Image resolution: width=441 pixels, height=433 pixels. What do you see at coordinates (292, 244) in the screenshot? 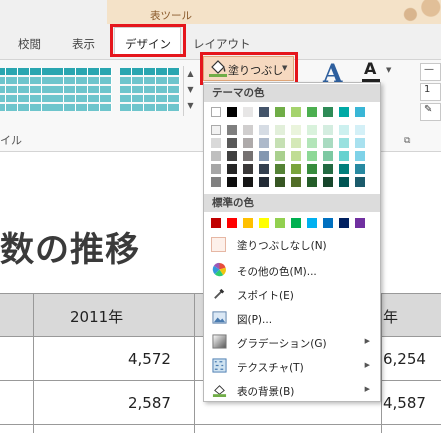
I see `menu-item-no-fill: 塗りつぶしなし(N)` at bounding box center [292, 244].